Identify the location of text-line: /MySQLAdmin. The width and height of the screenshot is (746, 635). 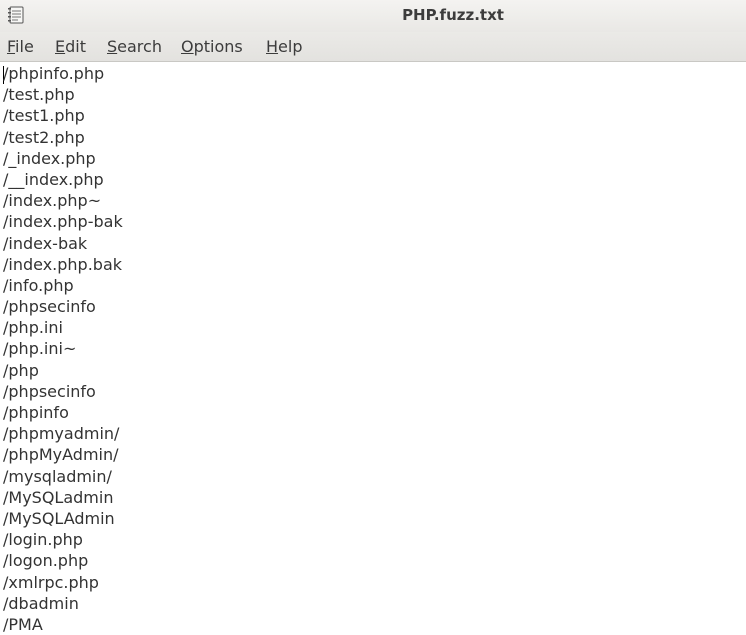
(59, 518).